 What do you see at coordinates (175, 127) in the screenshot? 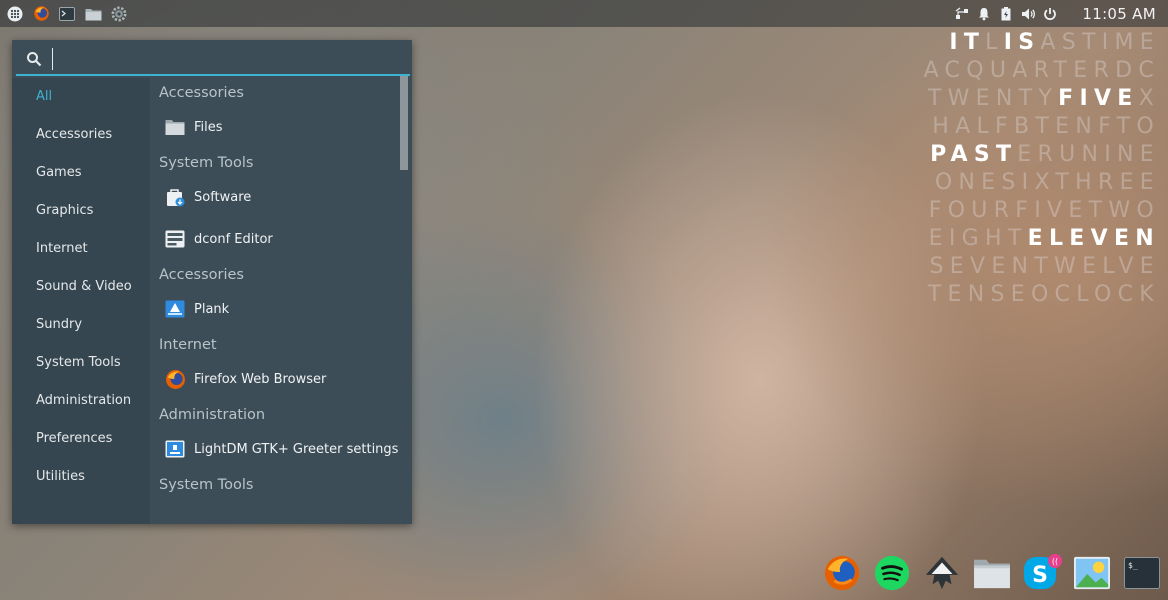
I see `folder-icon` at bounding box center [175, 127].